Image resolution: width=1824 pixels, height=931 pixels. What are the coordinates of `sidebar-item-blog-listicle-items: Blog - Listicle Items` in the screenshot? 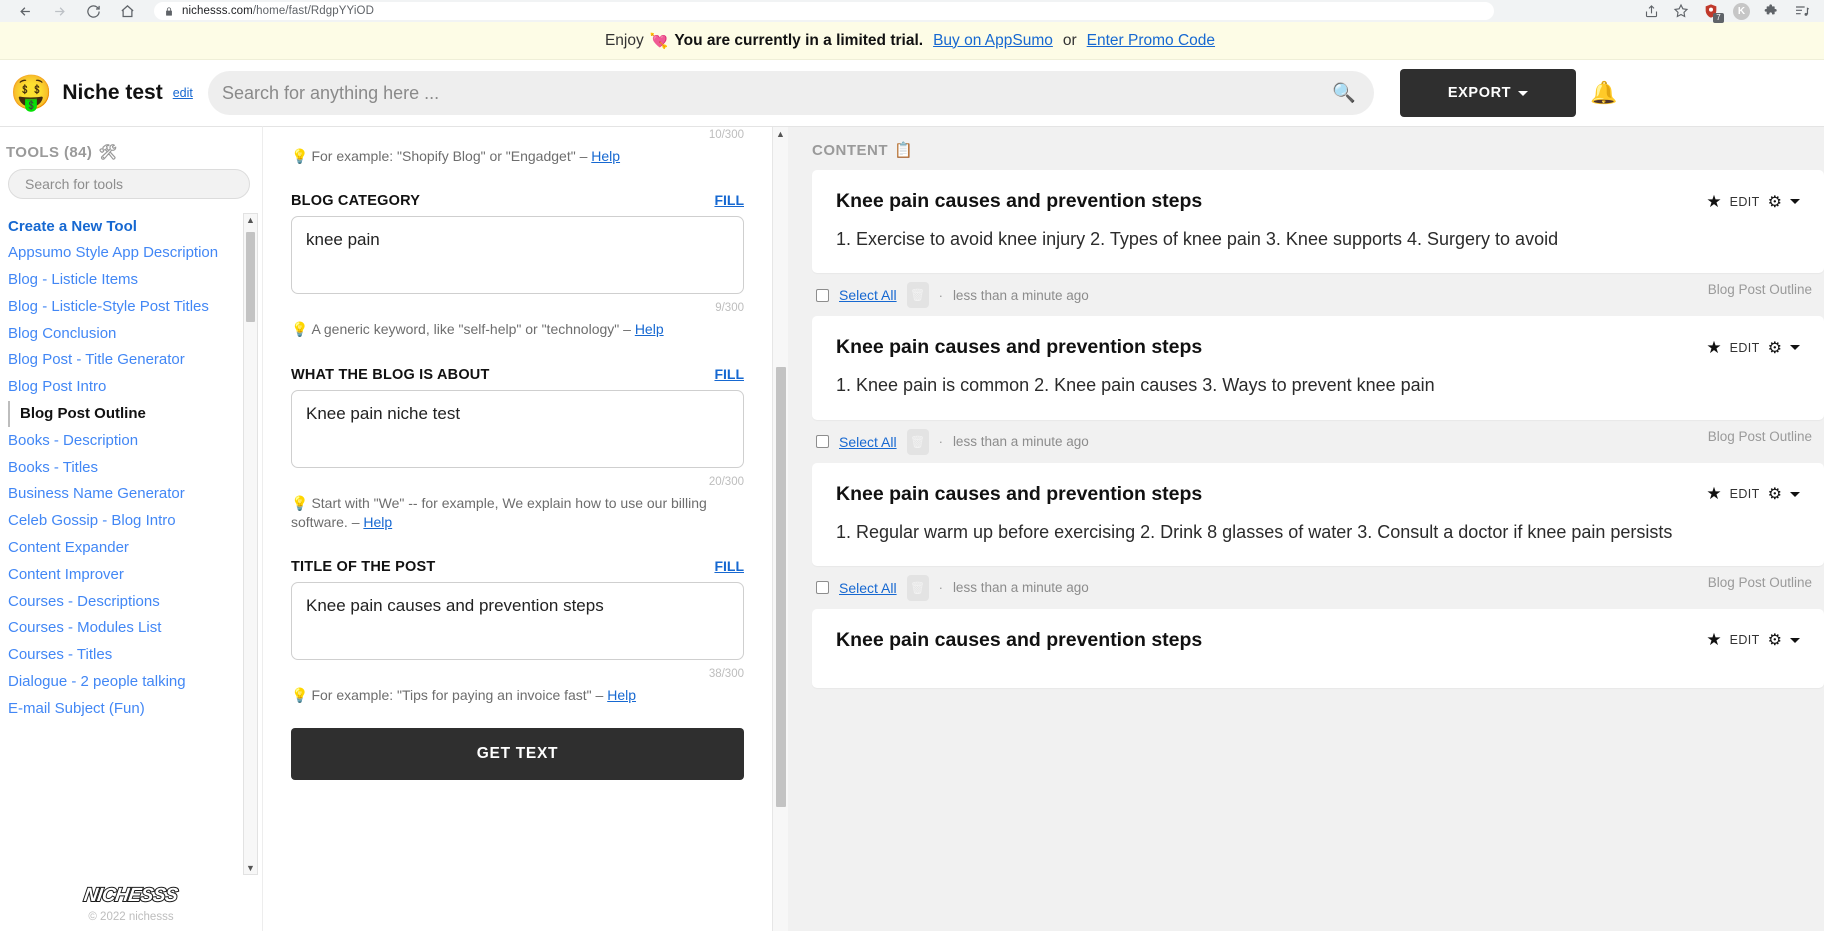 It's located at (123, 280).